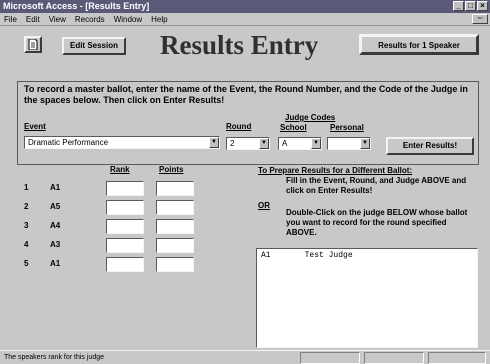 This screenshot has width=490, height=364. I want to click on school-label: School, so click(293, 127).